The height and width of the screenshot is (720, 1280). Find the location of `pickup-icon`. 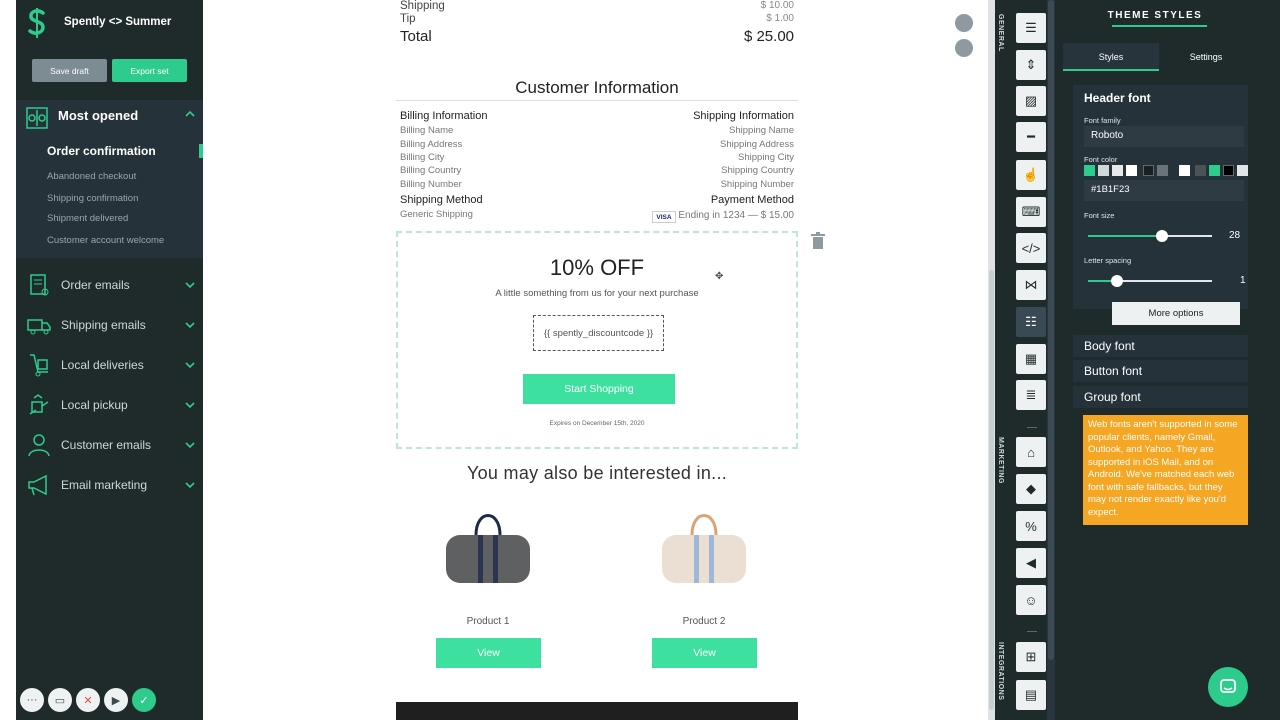

pickup-icon is located at coordinates (39, 404).